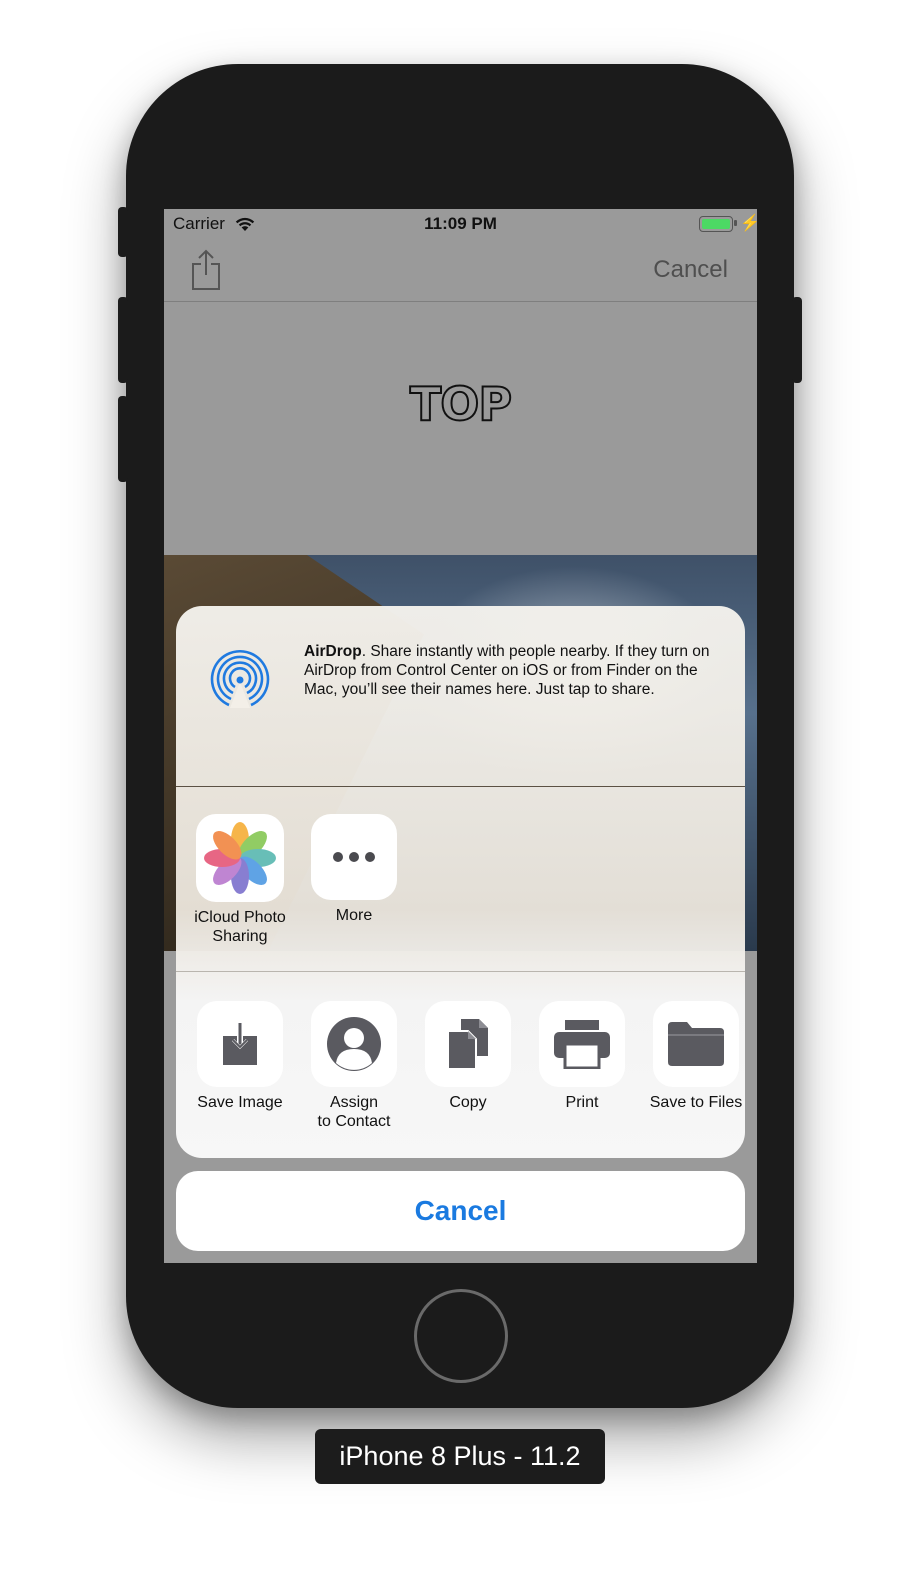  Describe the element at coordinates (123, 439) in the screenshot. I see `volume-down-button` at that location.